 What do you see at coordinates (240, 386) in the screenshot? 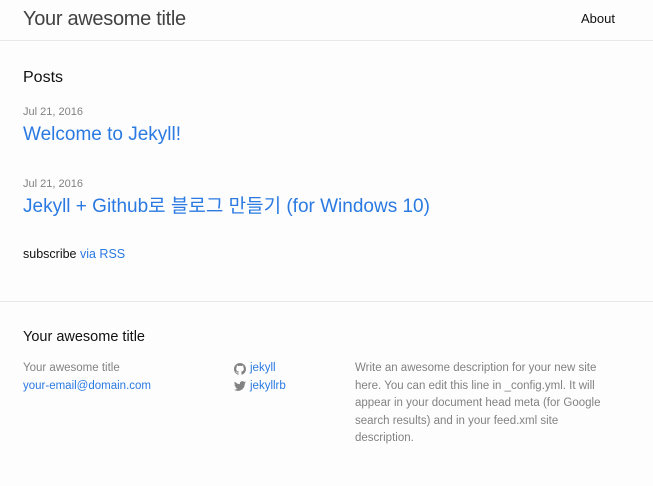
I see `twitter-icon` at bounding box center [240, 386].